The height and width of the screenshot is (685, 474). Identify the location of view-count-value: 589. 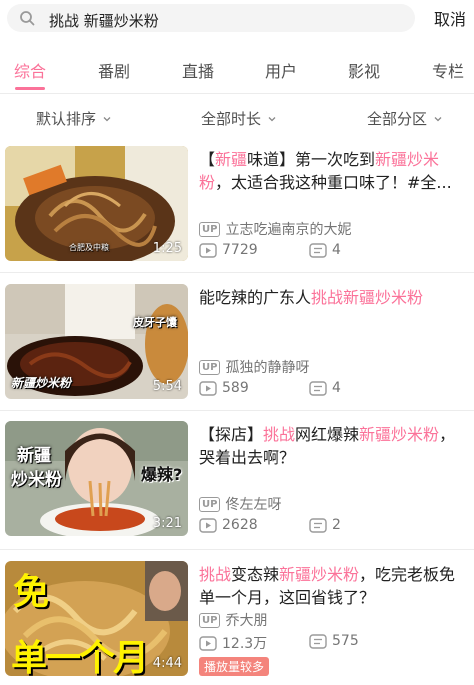
(235, 388).